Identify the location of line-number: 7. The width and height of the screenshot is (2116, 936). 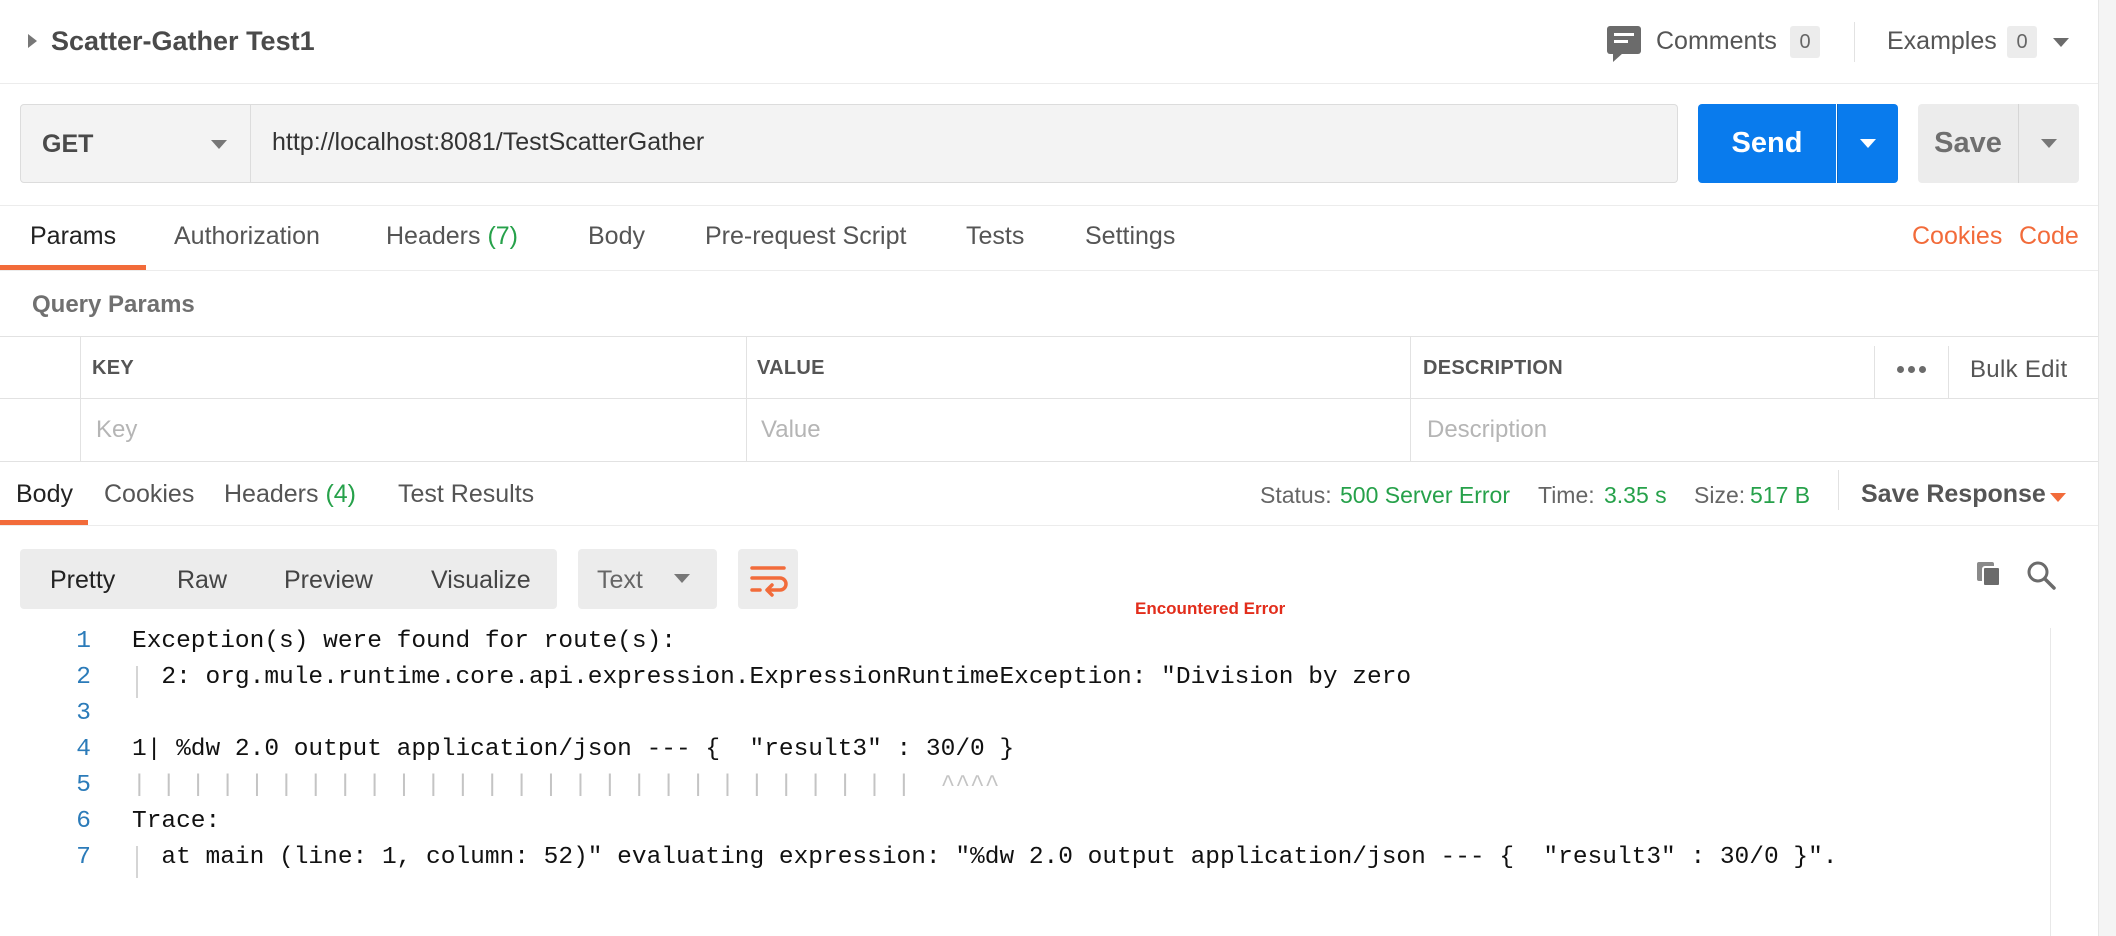
(83, 857).